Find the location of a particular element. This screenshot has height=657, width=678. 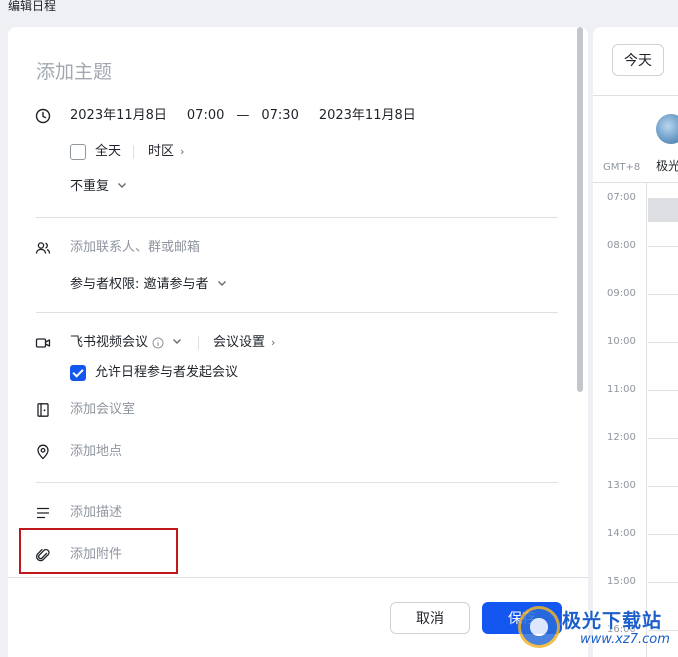

timezone-label: GMT+8 is located at coordinates (622, 167).